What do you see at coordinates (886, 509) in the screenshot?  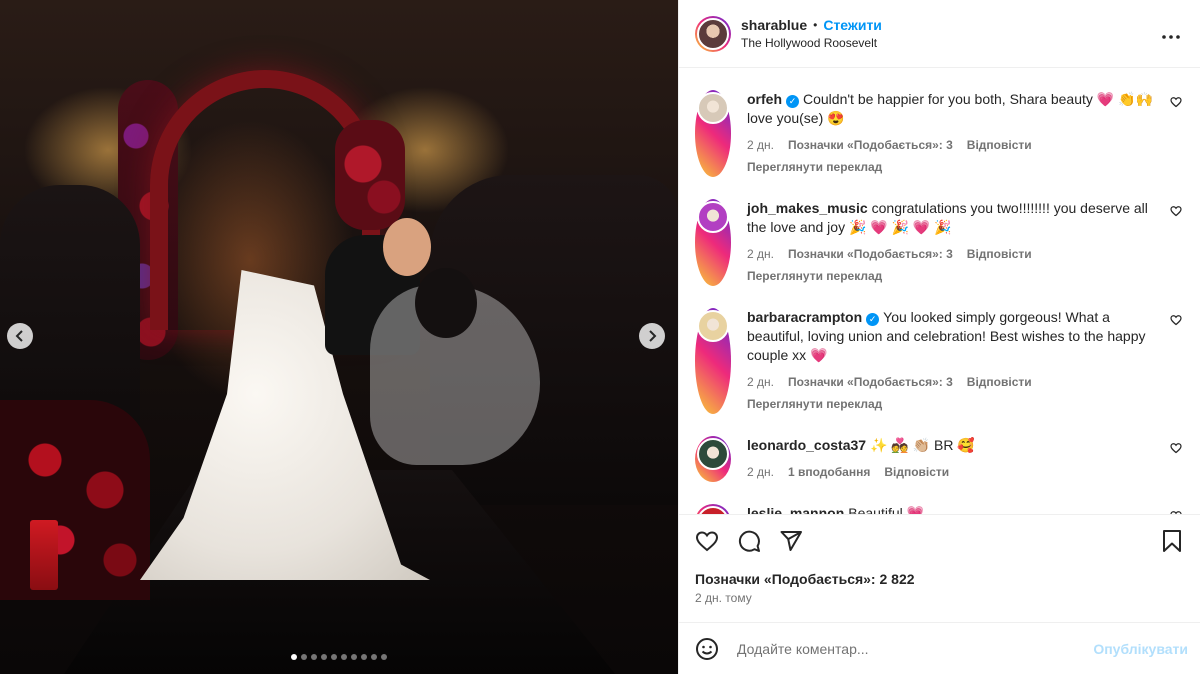 I see `comment-text: Beautiful 💗` at bounding box center [886, 509].